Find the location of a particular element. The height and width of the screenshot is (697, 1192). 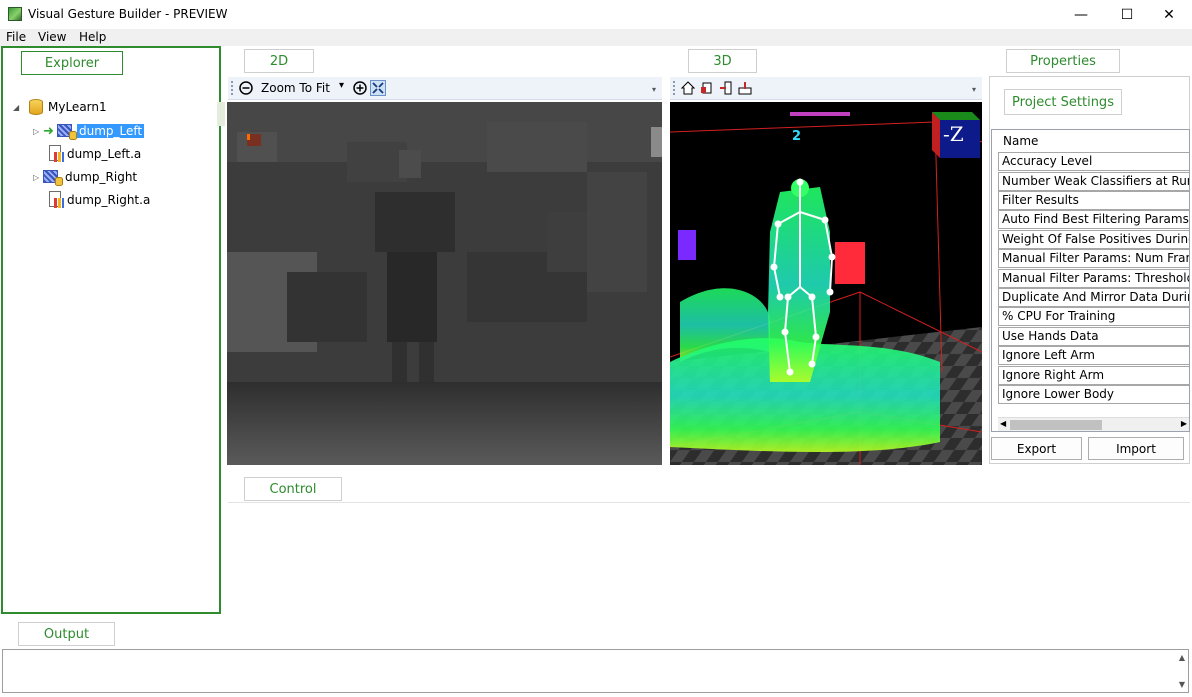

top-view-icon is located at coordinates (745, 88).